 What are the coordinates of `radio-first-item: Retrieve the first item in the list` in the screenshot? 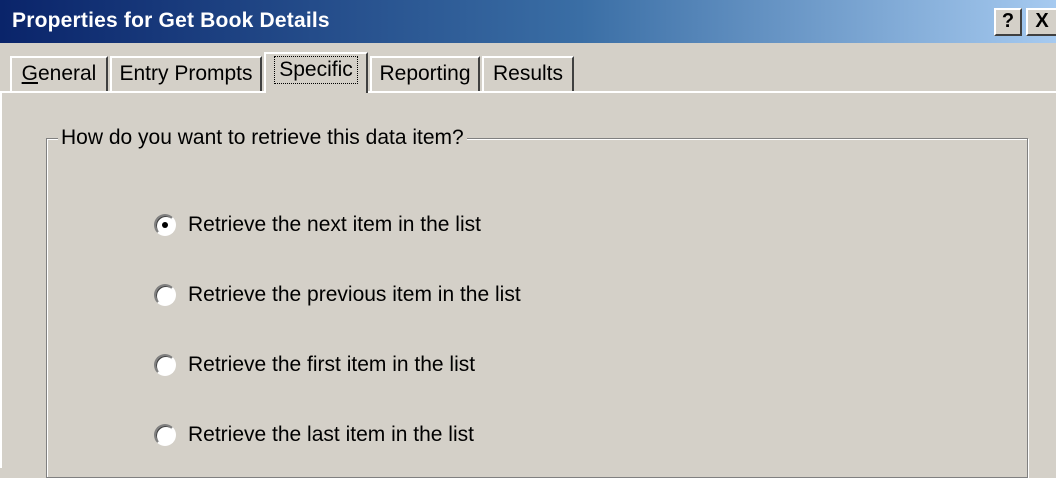 It's located at (314, 365).